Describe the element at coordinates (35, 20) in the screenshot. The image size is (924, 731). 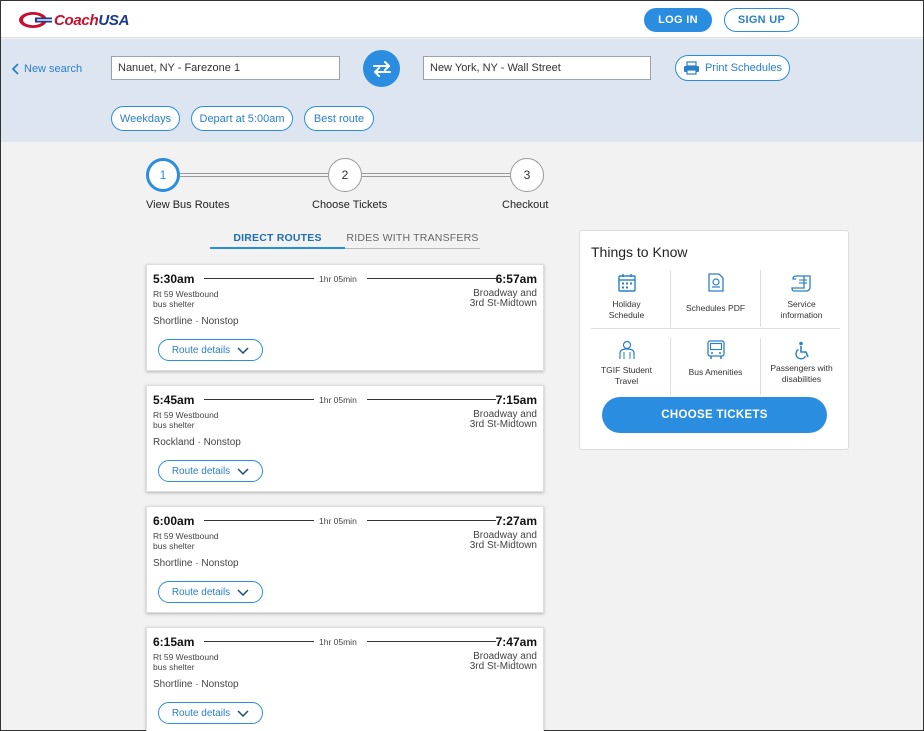
I see `logo-mark-icon` at that location.